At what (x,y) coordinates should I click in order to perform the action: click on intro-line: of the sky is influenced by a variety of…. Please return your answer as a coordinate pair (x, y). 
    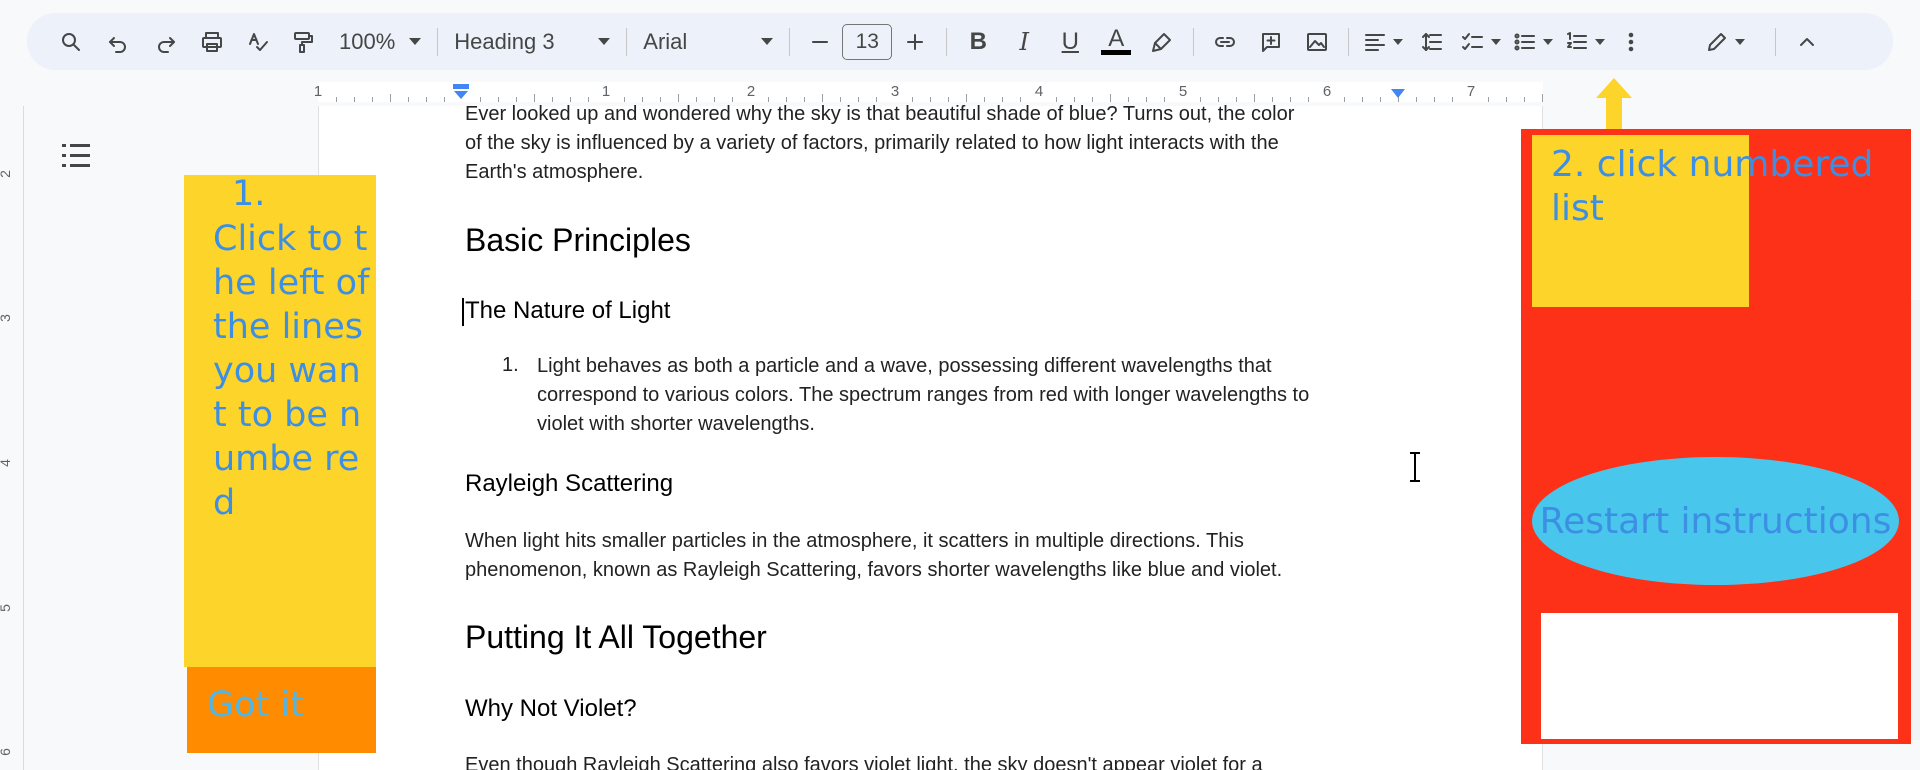
    Looking at the image, I should click on (872, 143).